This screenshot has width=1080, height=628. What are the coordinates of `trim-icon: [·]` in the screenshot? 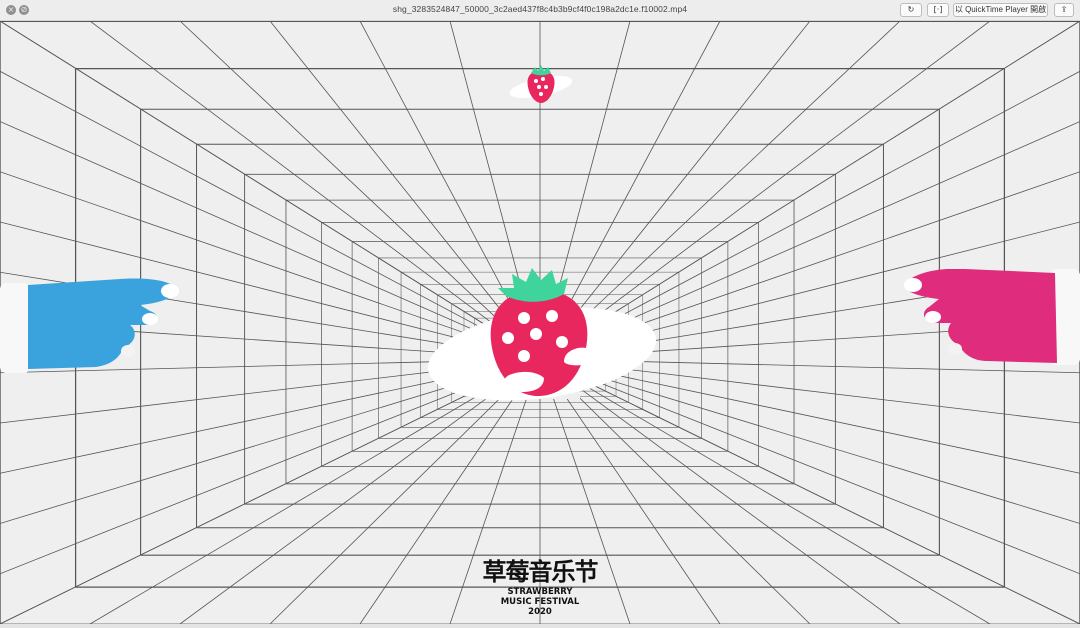 It's located at (938, 10).